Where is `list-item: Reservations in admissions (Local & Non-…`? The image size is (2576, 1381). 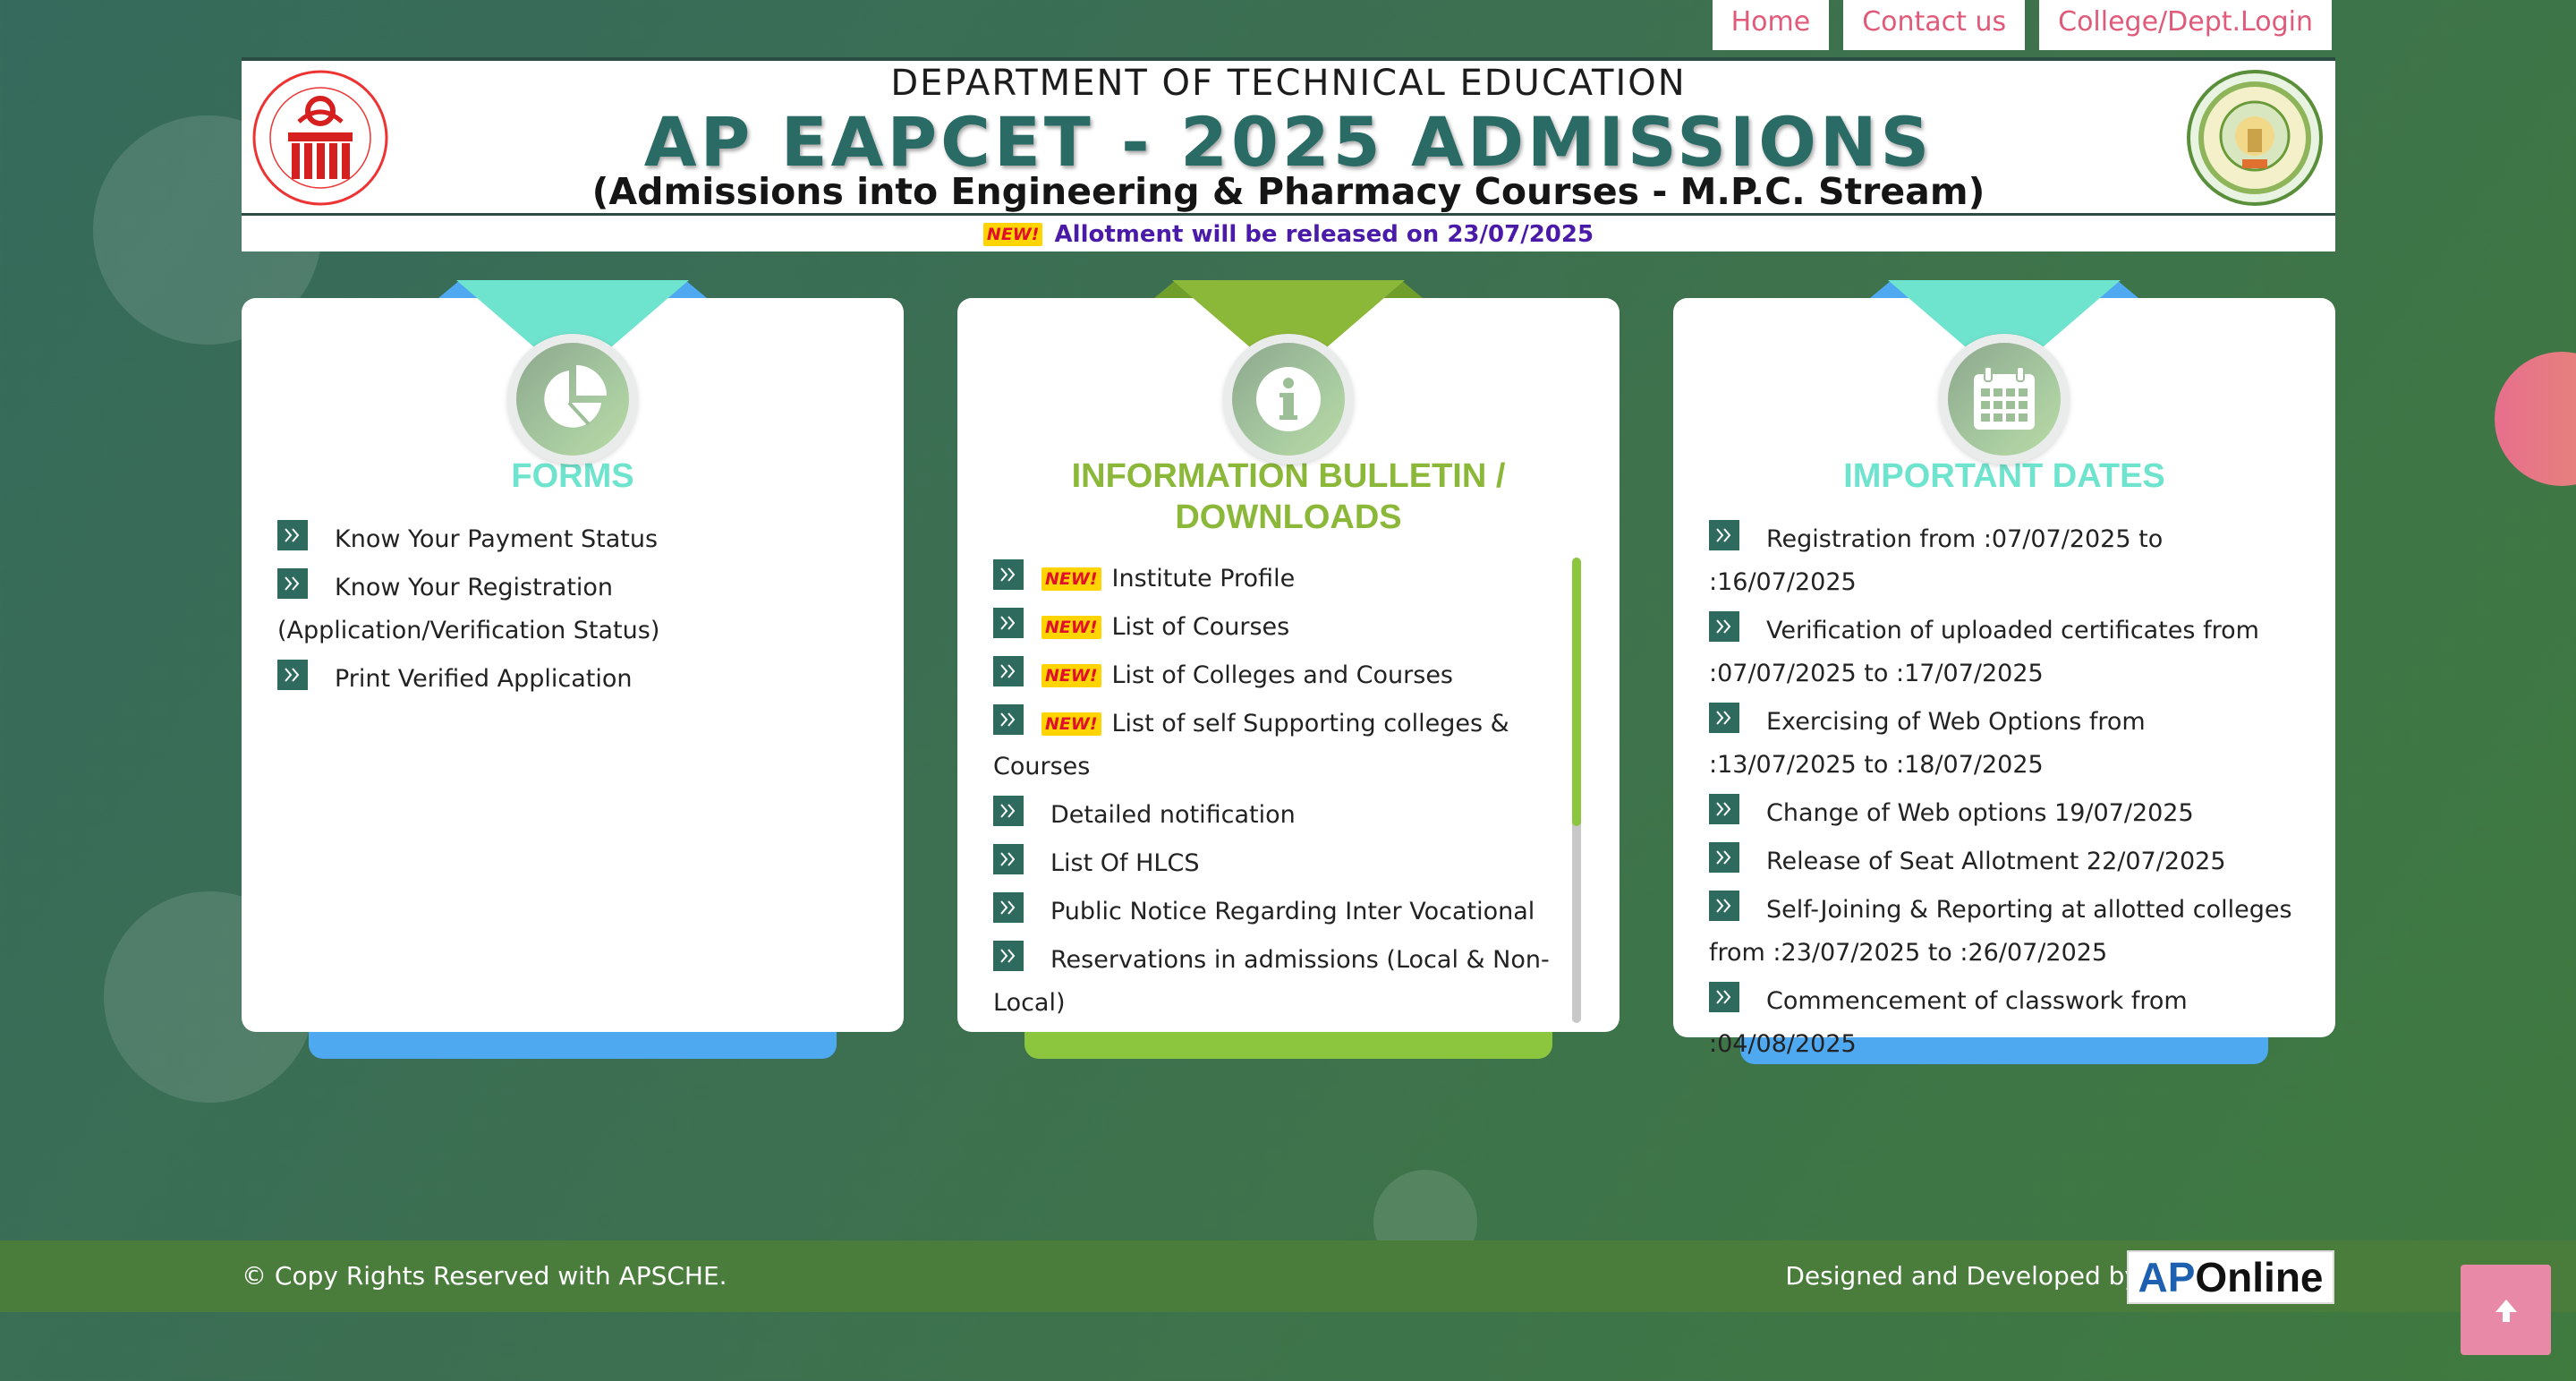 list-item: Reservations in admissions (Local & Non-… is located at coordinates (1279, 982).